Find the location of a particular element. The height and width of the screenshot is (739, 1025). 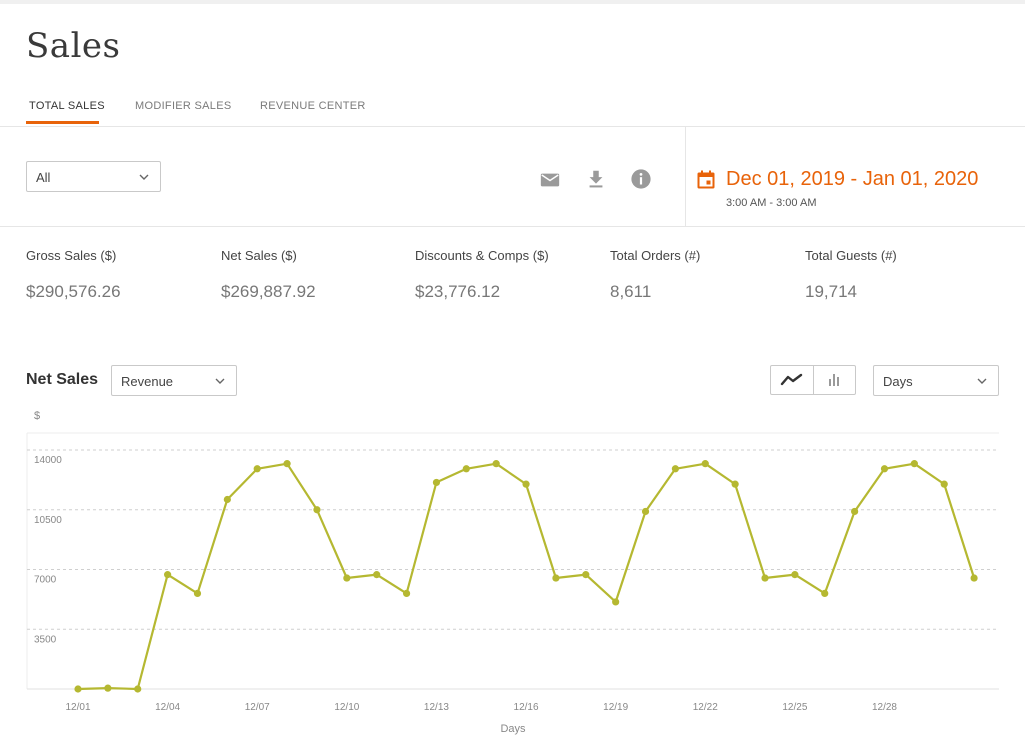

download-icon is located at coordinates (596, 179).